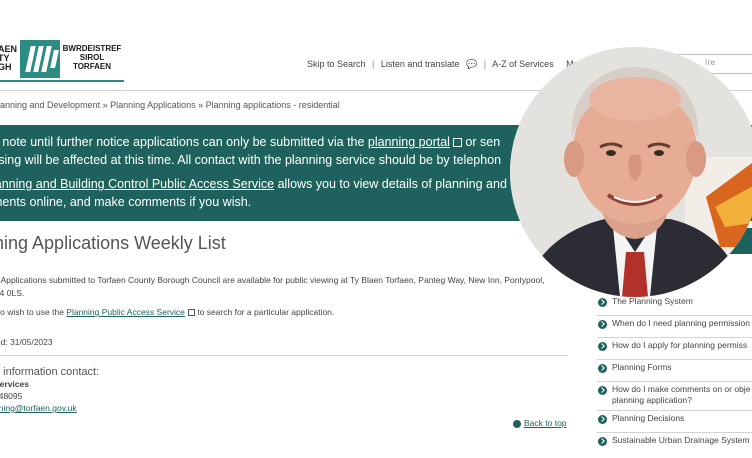 The height and width of the screenshot is (458, 752). What do you see at coordinates (409, 142) in the screenshot?
I see `planning-portal-link: planning portal` at bounding box center [409, 142].